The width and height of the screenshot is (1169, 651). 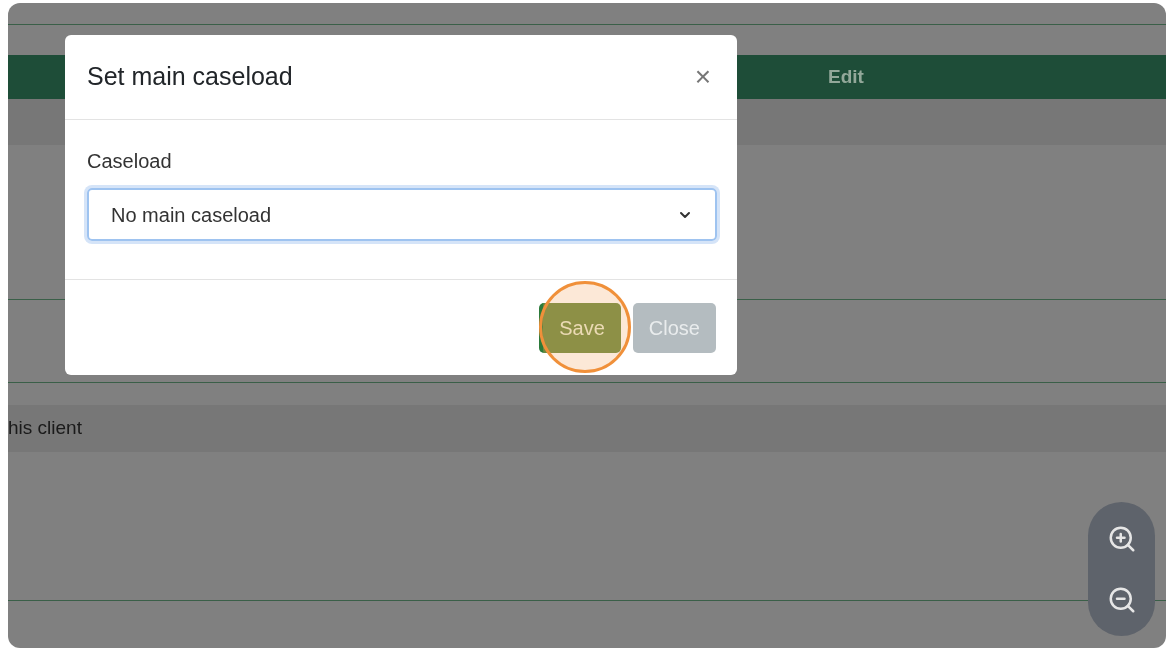 I want to click on save-button: Save, so click(x=580, y=327).